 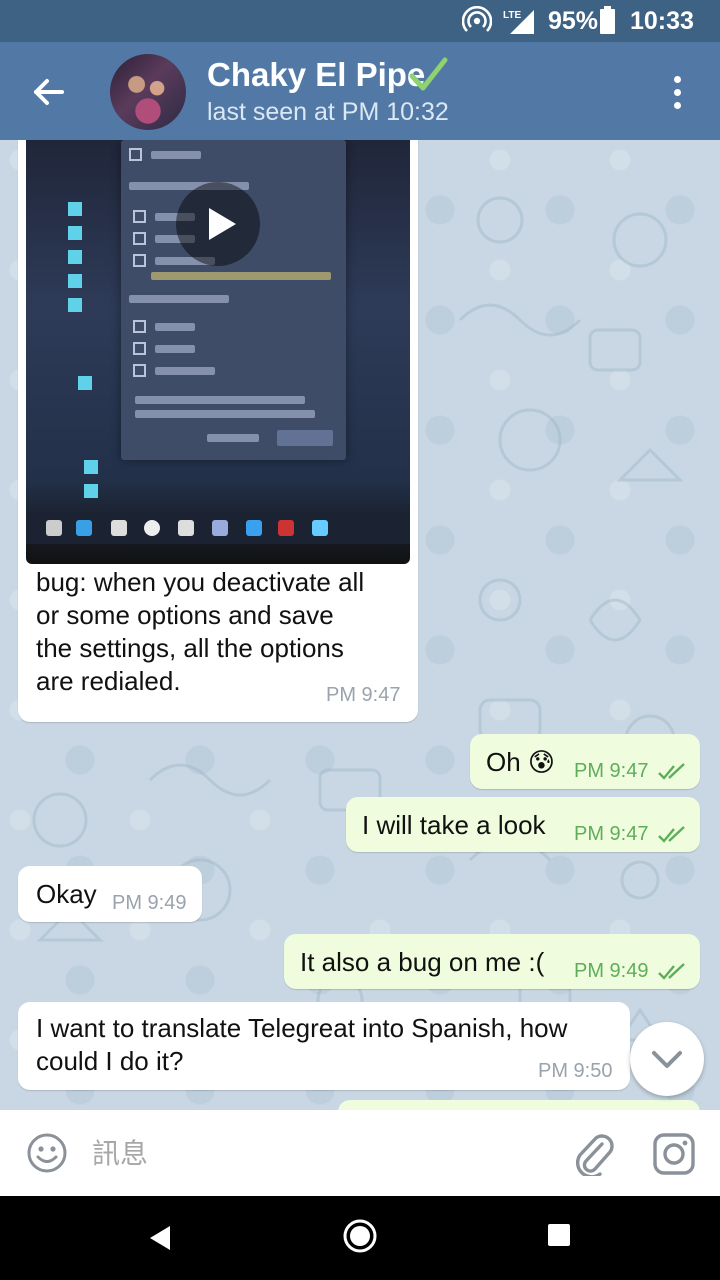 I want to click on chevron-down-icon, so click(x=667, y=1059).